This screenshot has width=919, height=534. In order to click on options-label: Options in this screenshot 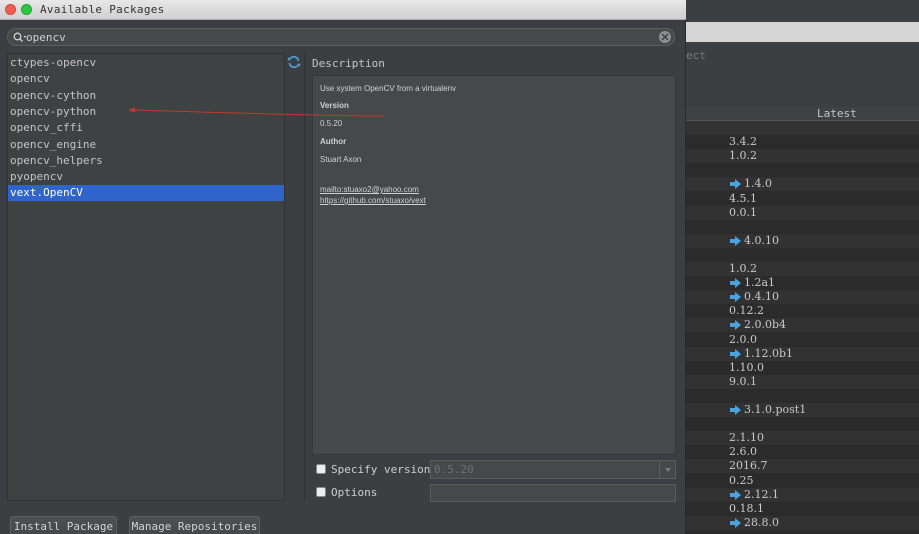, I will do `click(354, 492)`.